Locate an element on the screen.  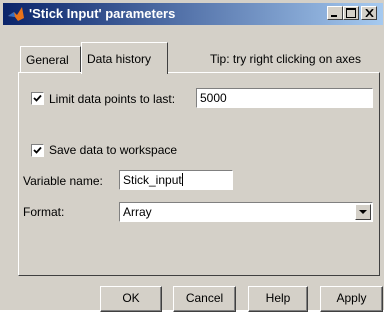
tab-data-history: Data history is located at coordinates (124, 58).